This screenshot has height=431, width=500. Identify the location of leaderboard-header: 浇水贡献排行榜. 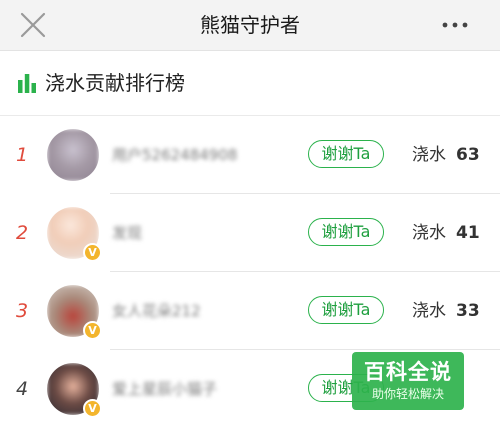
(250, 83).